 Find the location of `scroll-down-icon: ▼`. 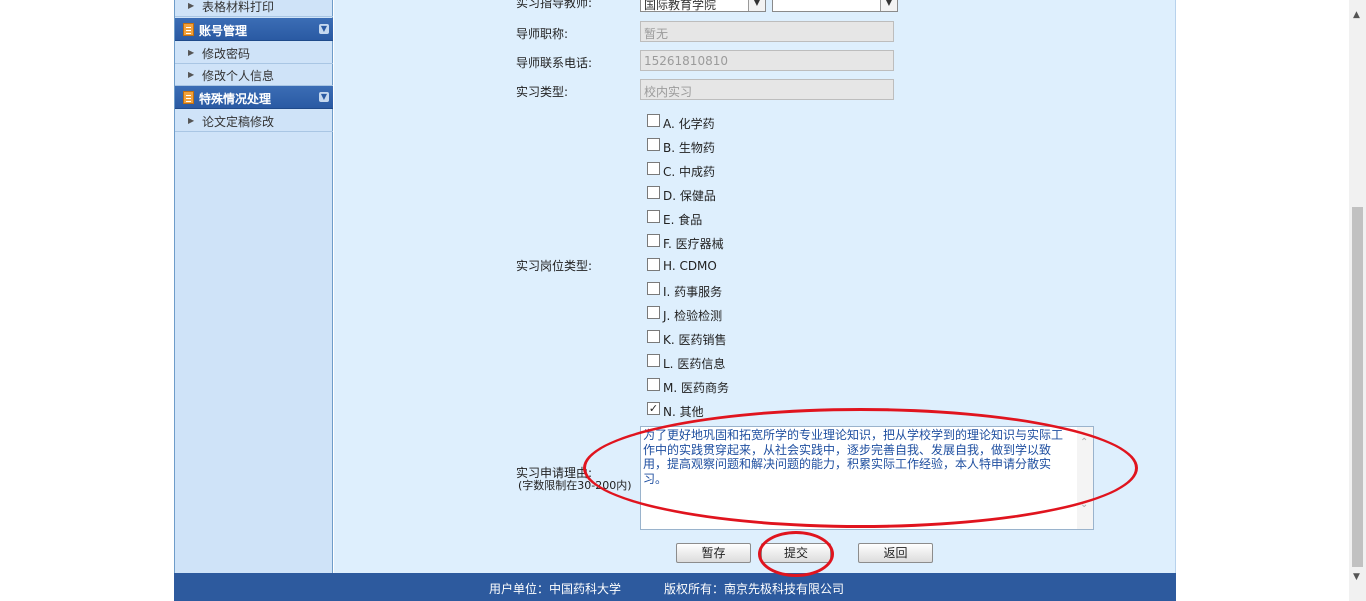

scroll-down-icon: ▼ is located at coordinates (1356, 577).